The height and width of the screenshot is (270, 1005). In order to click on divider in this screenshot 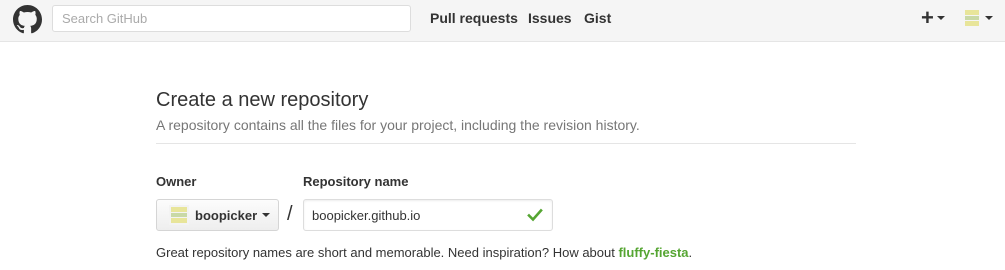, I will do `click(506, 143)`.